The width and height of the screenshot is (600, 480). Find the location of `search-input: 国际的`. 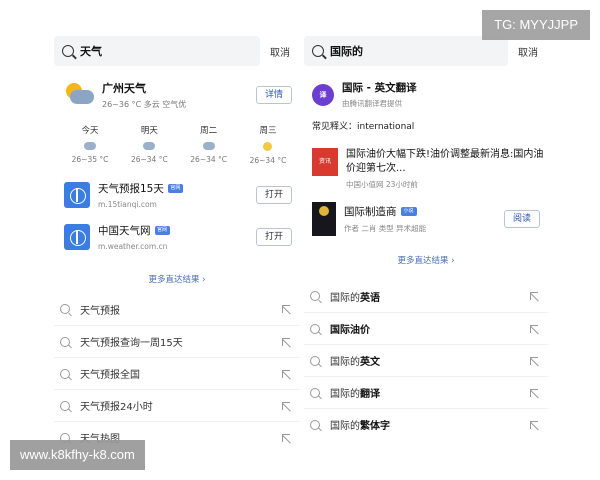

search-input: 国际的 is located at coordinates (406, 51).